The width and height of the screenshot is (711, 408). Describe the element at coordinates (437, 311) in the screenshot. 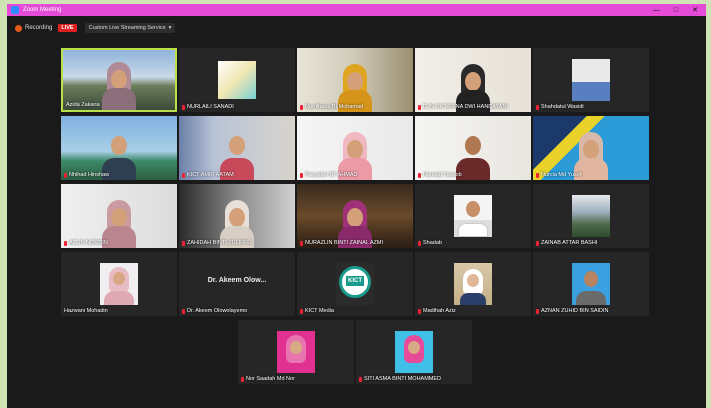

I see `participant-name-label: Madihah Aziz` at that location.